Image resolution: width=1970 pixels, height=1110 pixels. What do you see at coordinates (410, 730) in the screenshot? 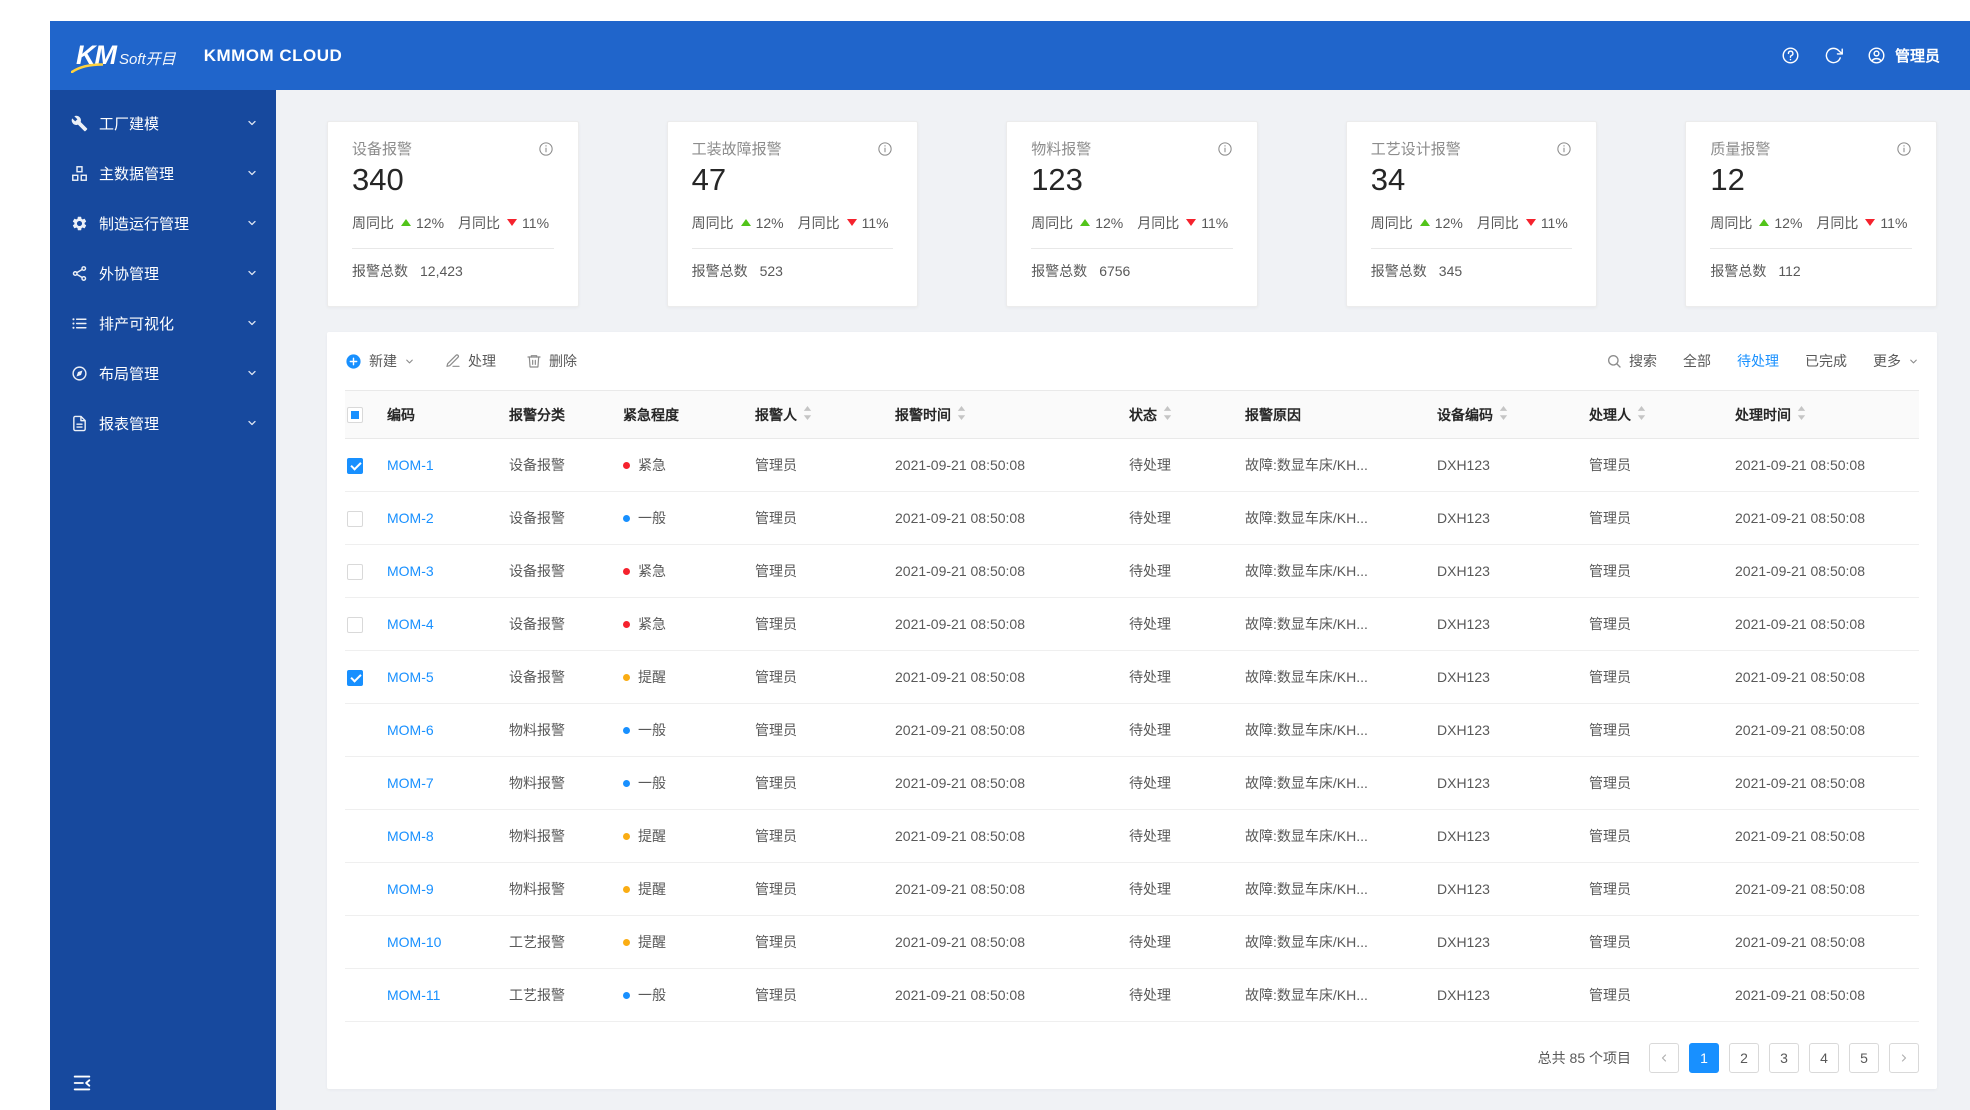
I see `alarm-code-link: MOM-6` at bounding box center [410, 730].